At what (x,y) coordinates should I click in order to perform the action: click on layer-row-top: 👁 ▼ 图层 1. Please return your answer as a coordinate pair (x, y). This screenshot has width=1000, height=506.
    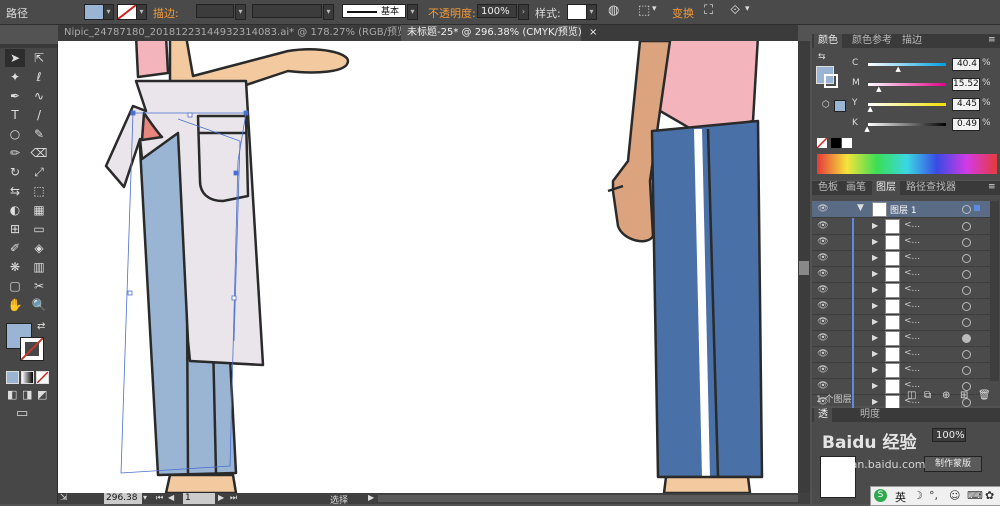
    Looking at the image, I should click on (901, 209).